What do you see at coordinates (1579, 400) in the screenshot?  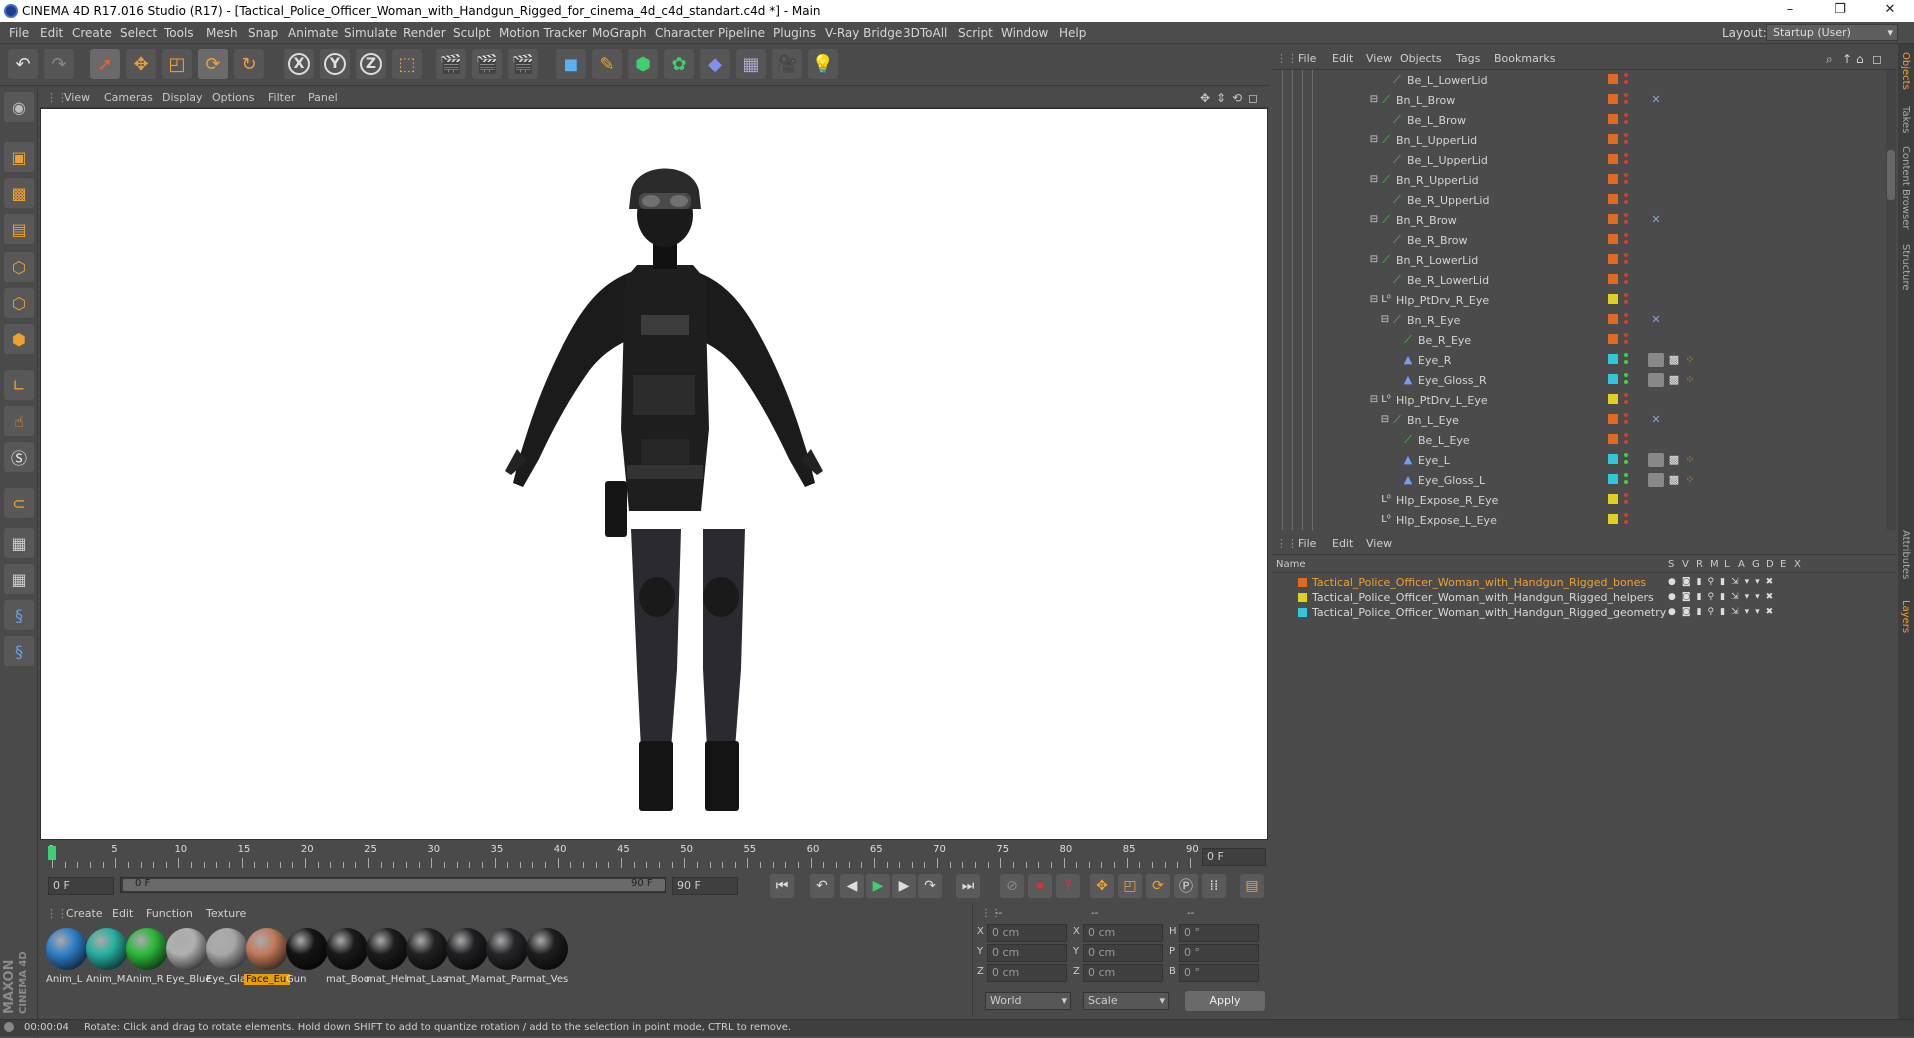 I see `object-row: ⊟ L⁰ Hlp_PtDrv_L_Eye` at bounding box center [1579, 400].